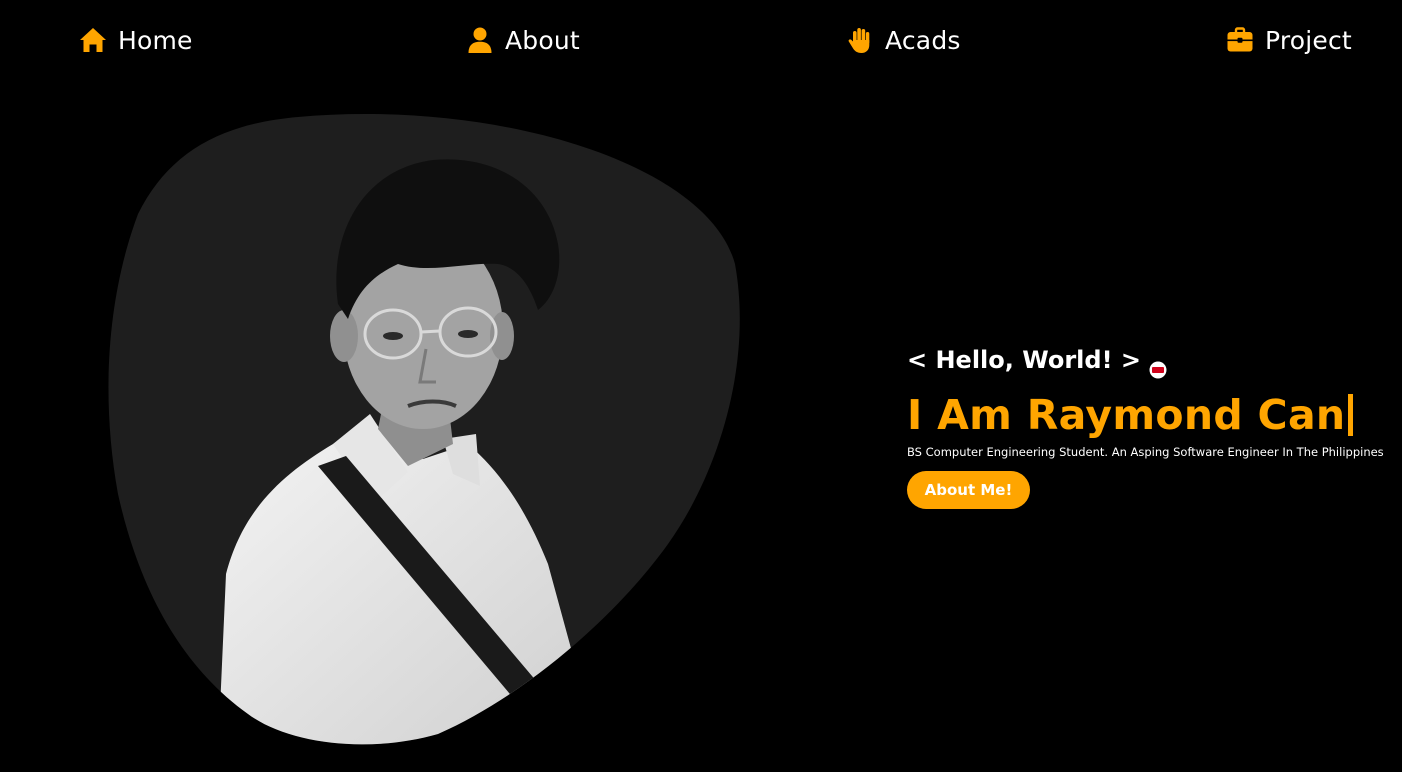  What do you see at coordinates (93, 40) in the screenshot?
I see `home-icon` at bounding box center [93, 40].